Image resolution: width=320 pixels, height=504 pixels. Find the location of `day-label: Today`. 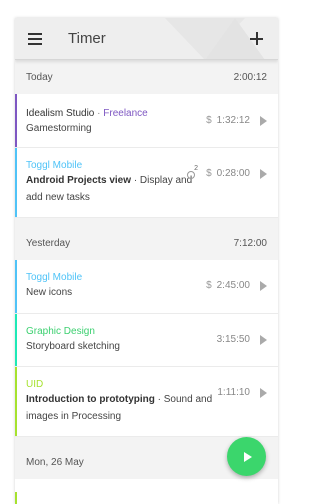

day-label: Today is located at coordinates (39, 77).